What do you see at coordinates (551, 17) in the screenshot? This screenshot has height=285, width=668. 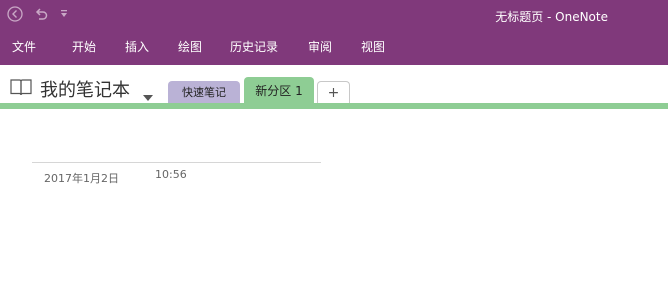 I see `window-title: 无标题页 - OneNote` at bounding box center [551, 17].